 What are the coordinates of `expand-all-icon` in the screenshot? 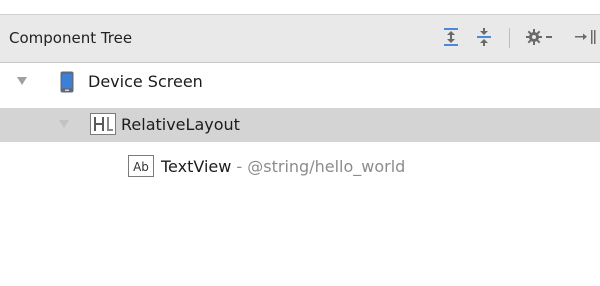 It's located at (451, 37).